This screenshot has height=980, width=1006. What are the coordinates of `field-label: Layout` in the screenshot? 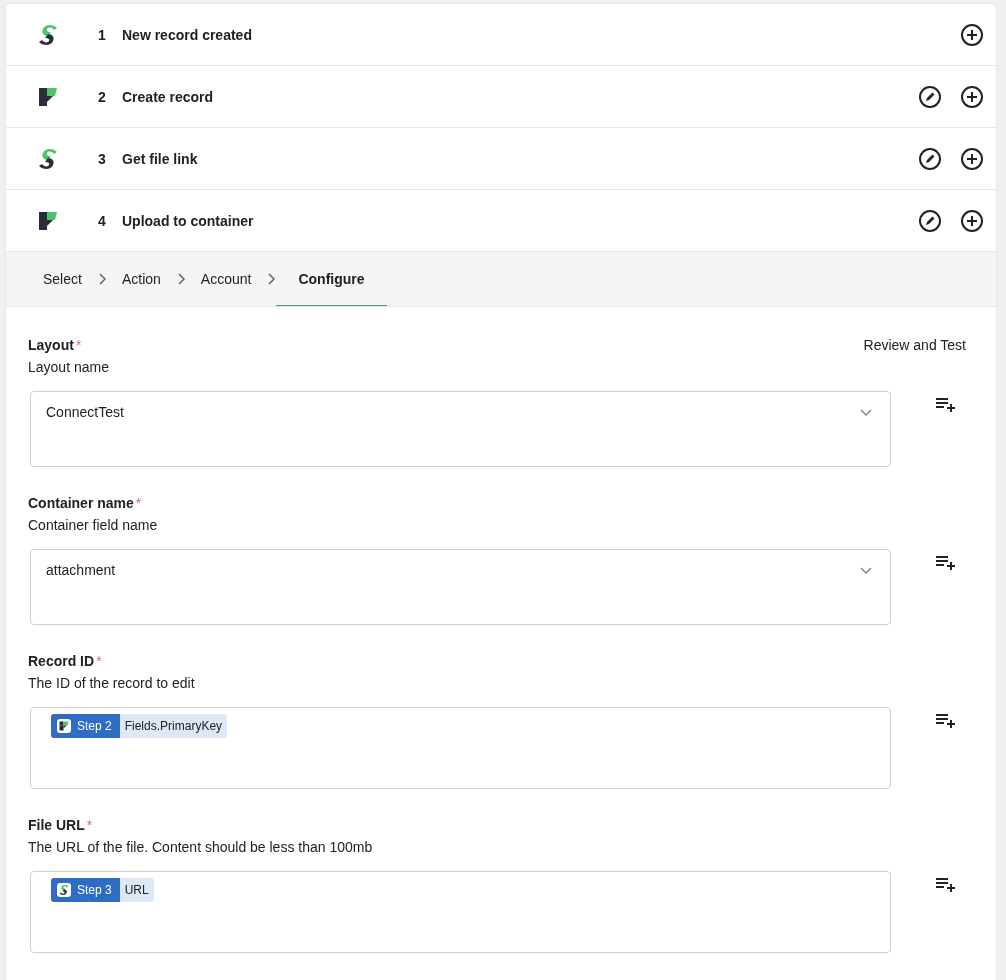 It's located at (51, 345).